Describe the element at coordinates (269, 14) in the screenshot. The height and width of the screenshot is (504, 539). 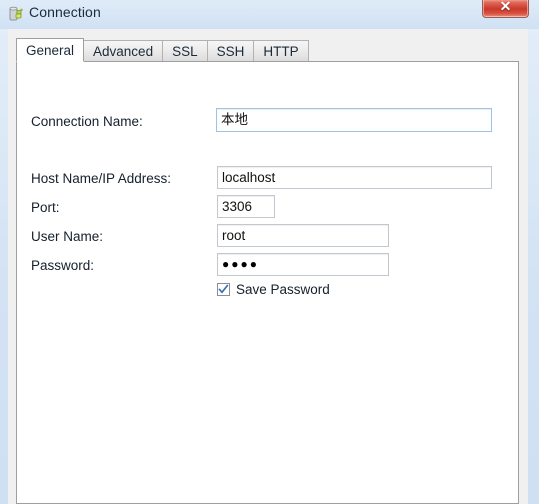
I see `title-bar: Connection ✕` at that location.